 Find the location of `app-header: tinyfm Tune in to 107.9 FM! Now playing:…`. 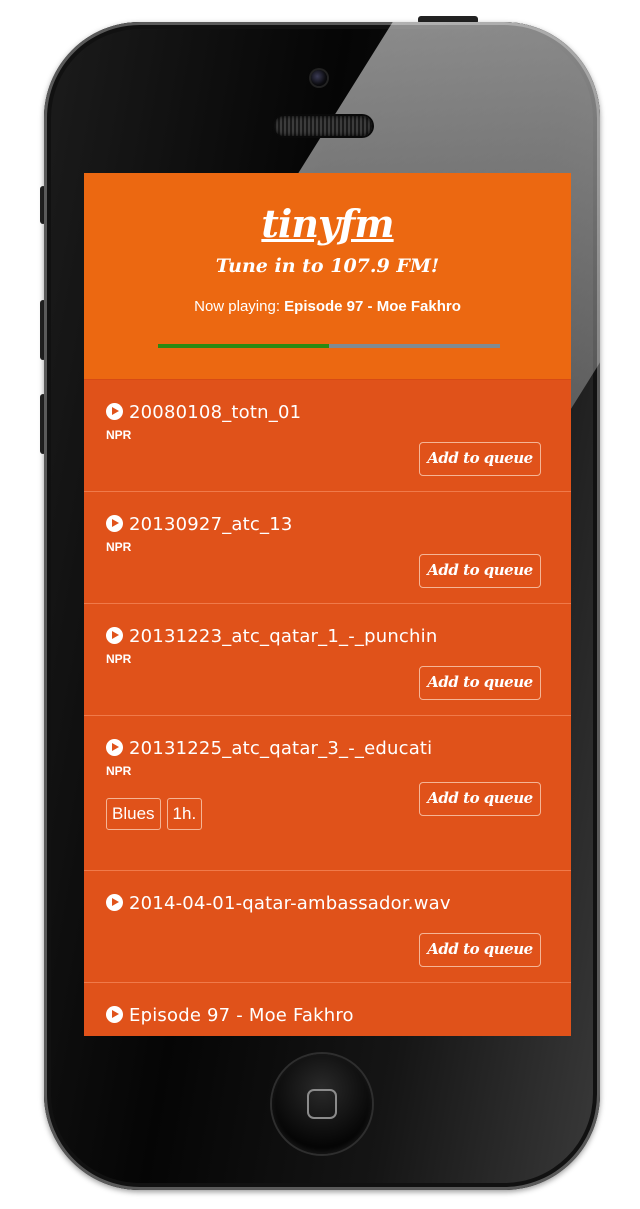

app-header: tinyfm Tune in to 107.9 FM! Now playing:… is located at coordinates (327, 276).